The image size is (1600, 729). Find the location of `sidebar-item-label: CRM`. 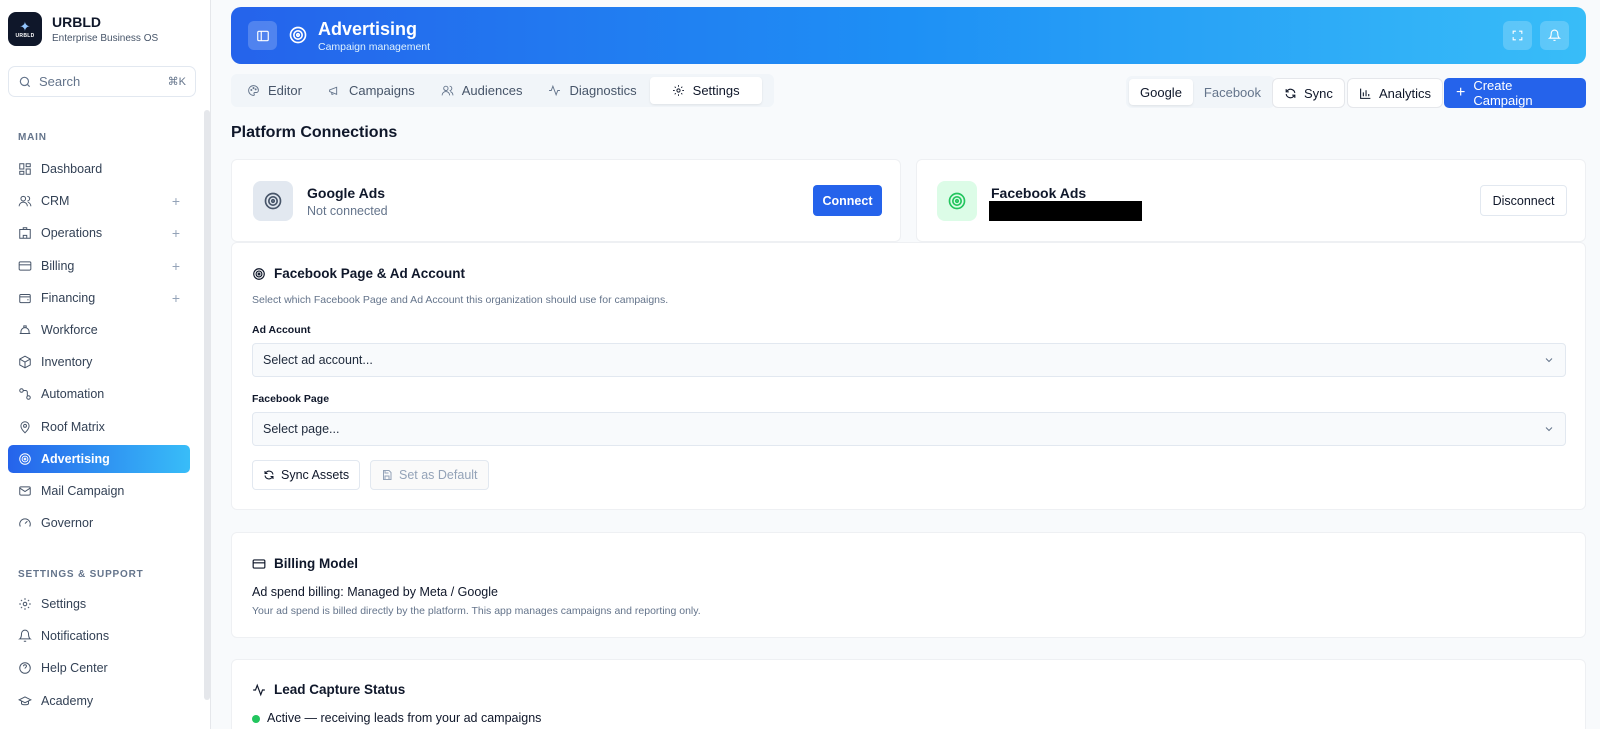

sidebar-item-label: CRM is located at coordinates (55, 201).